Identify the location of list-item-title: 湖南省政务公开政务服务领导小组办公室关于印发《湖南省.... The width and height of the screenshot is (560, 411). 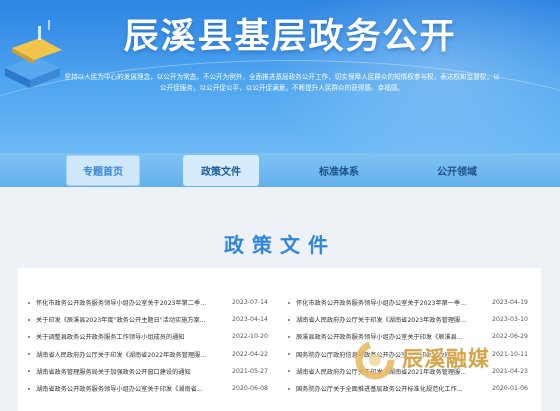
(119, 390).